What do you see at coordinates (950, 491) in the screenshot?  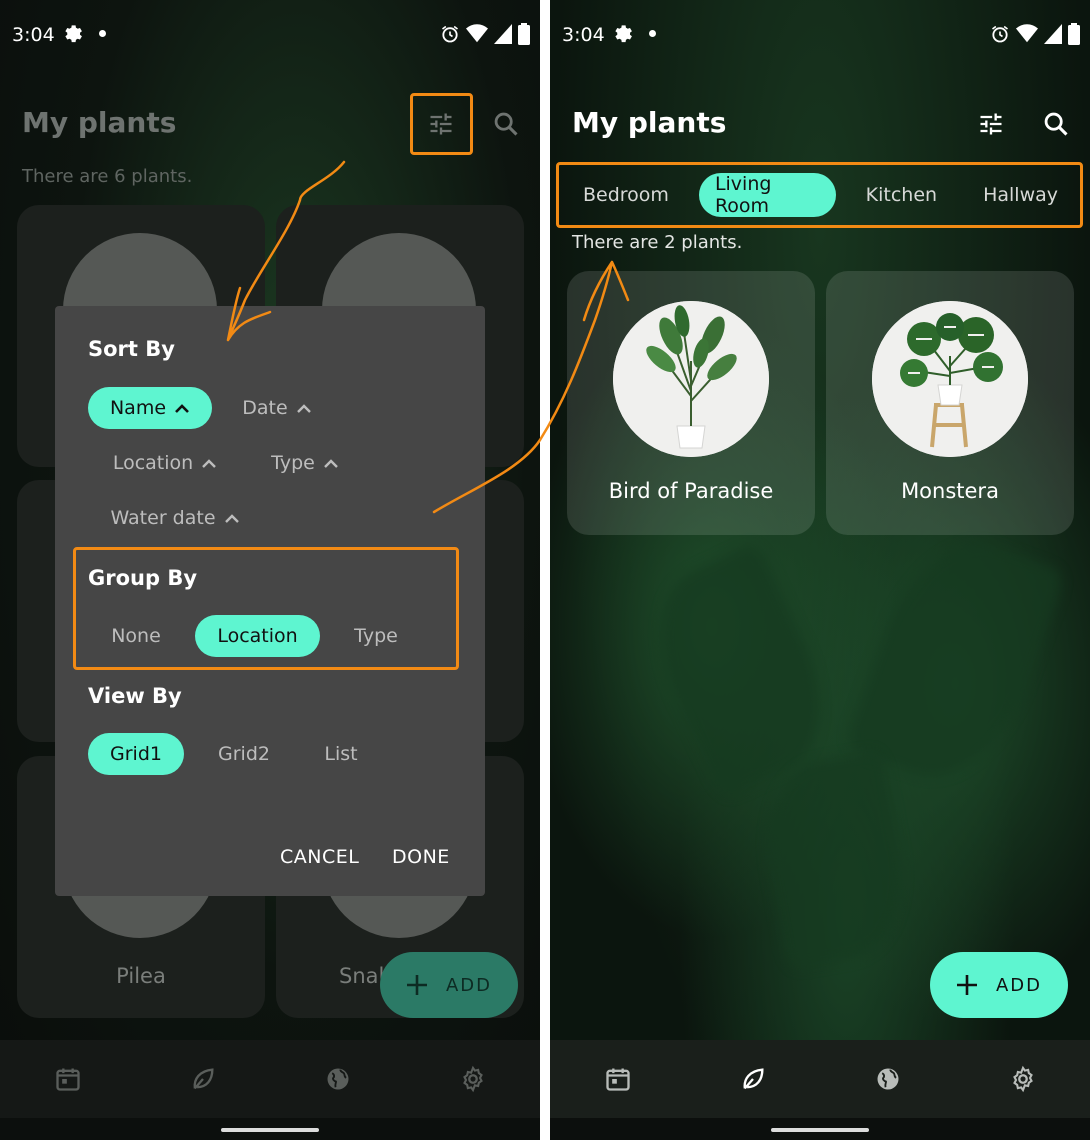 I see `plant-name: Monstera` at bounding box center [950, 491].